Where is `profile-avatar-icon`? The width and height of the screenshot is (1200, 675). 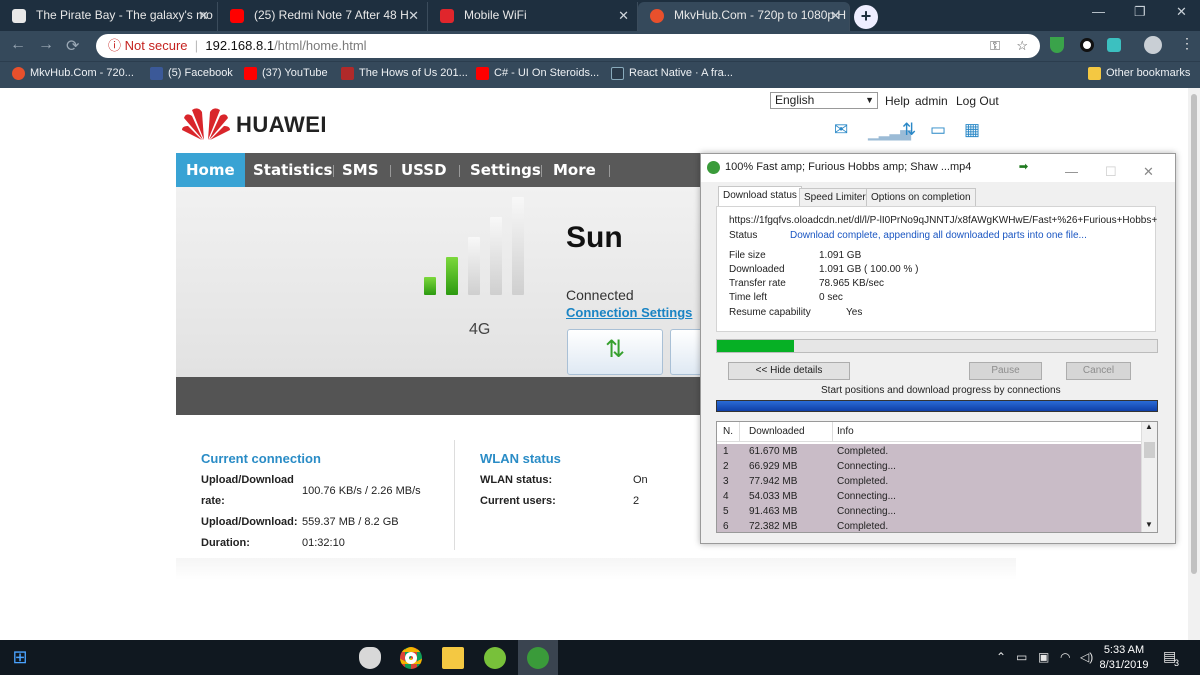
profile-avatar-icon is located at coordinates (1153, 45).